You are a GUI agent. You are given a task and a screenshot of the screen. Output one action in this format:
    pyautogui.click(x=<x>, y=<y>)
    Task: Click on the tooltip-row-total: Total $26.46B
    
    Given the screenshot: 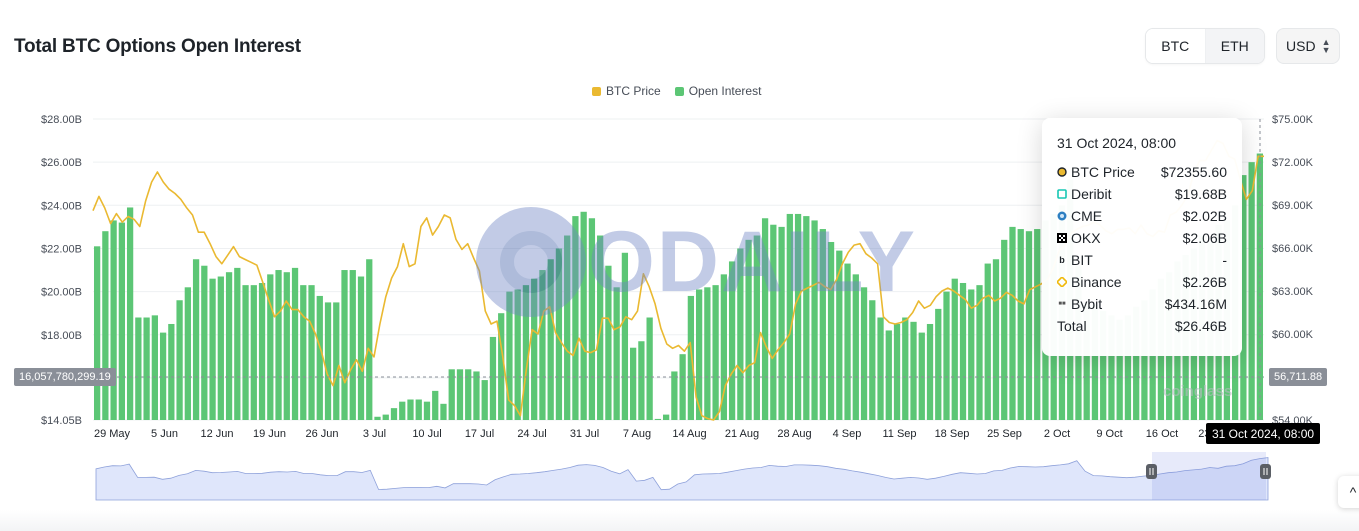 What is the action you would take?
    pyautogui.click(x=1142, y=326)
    